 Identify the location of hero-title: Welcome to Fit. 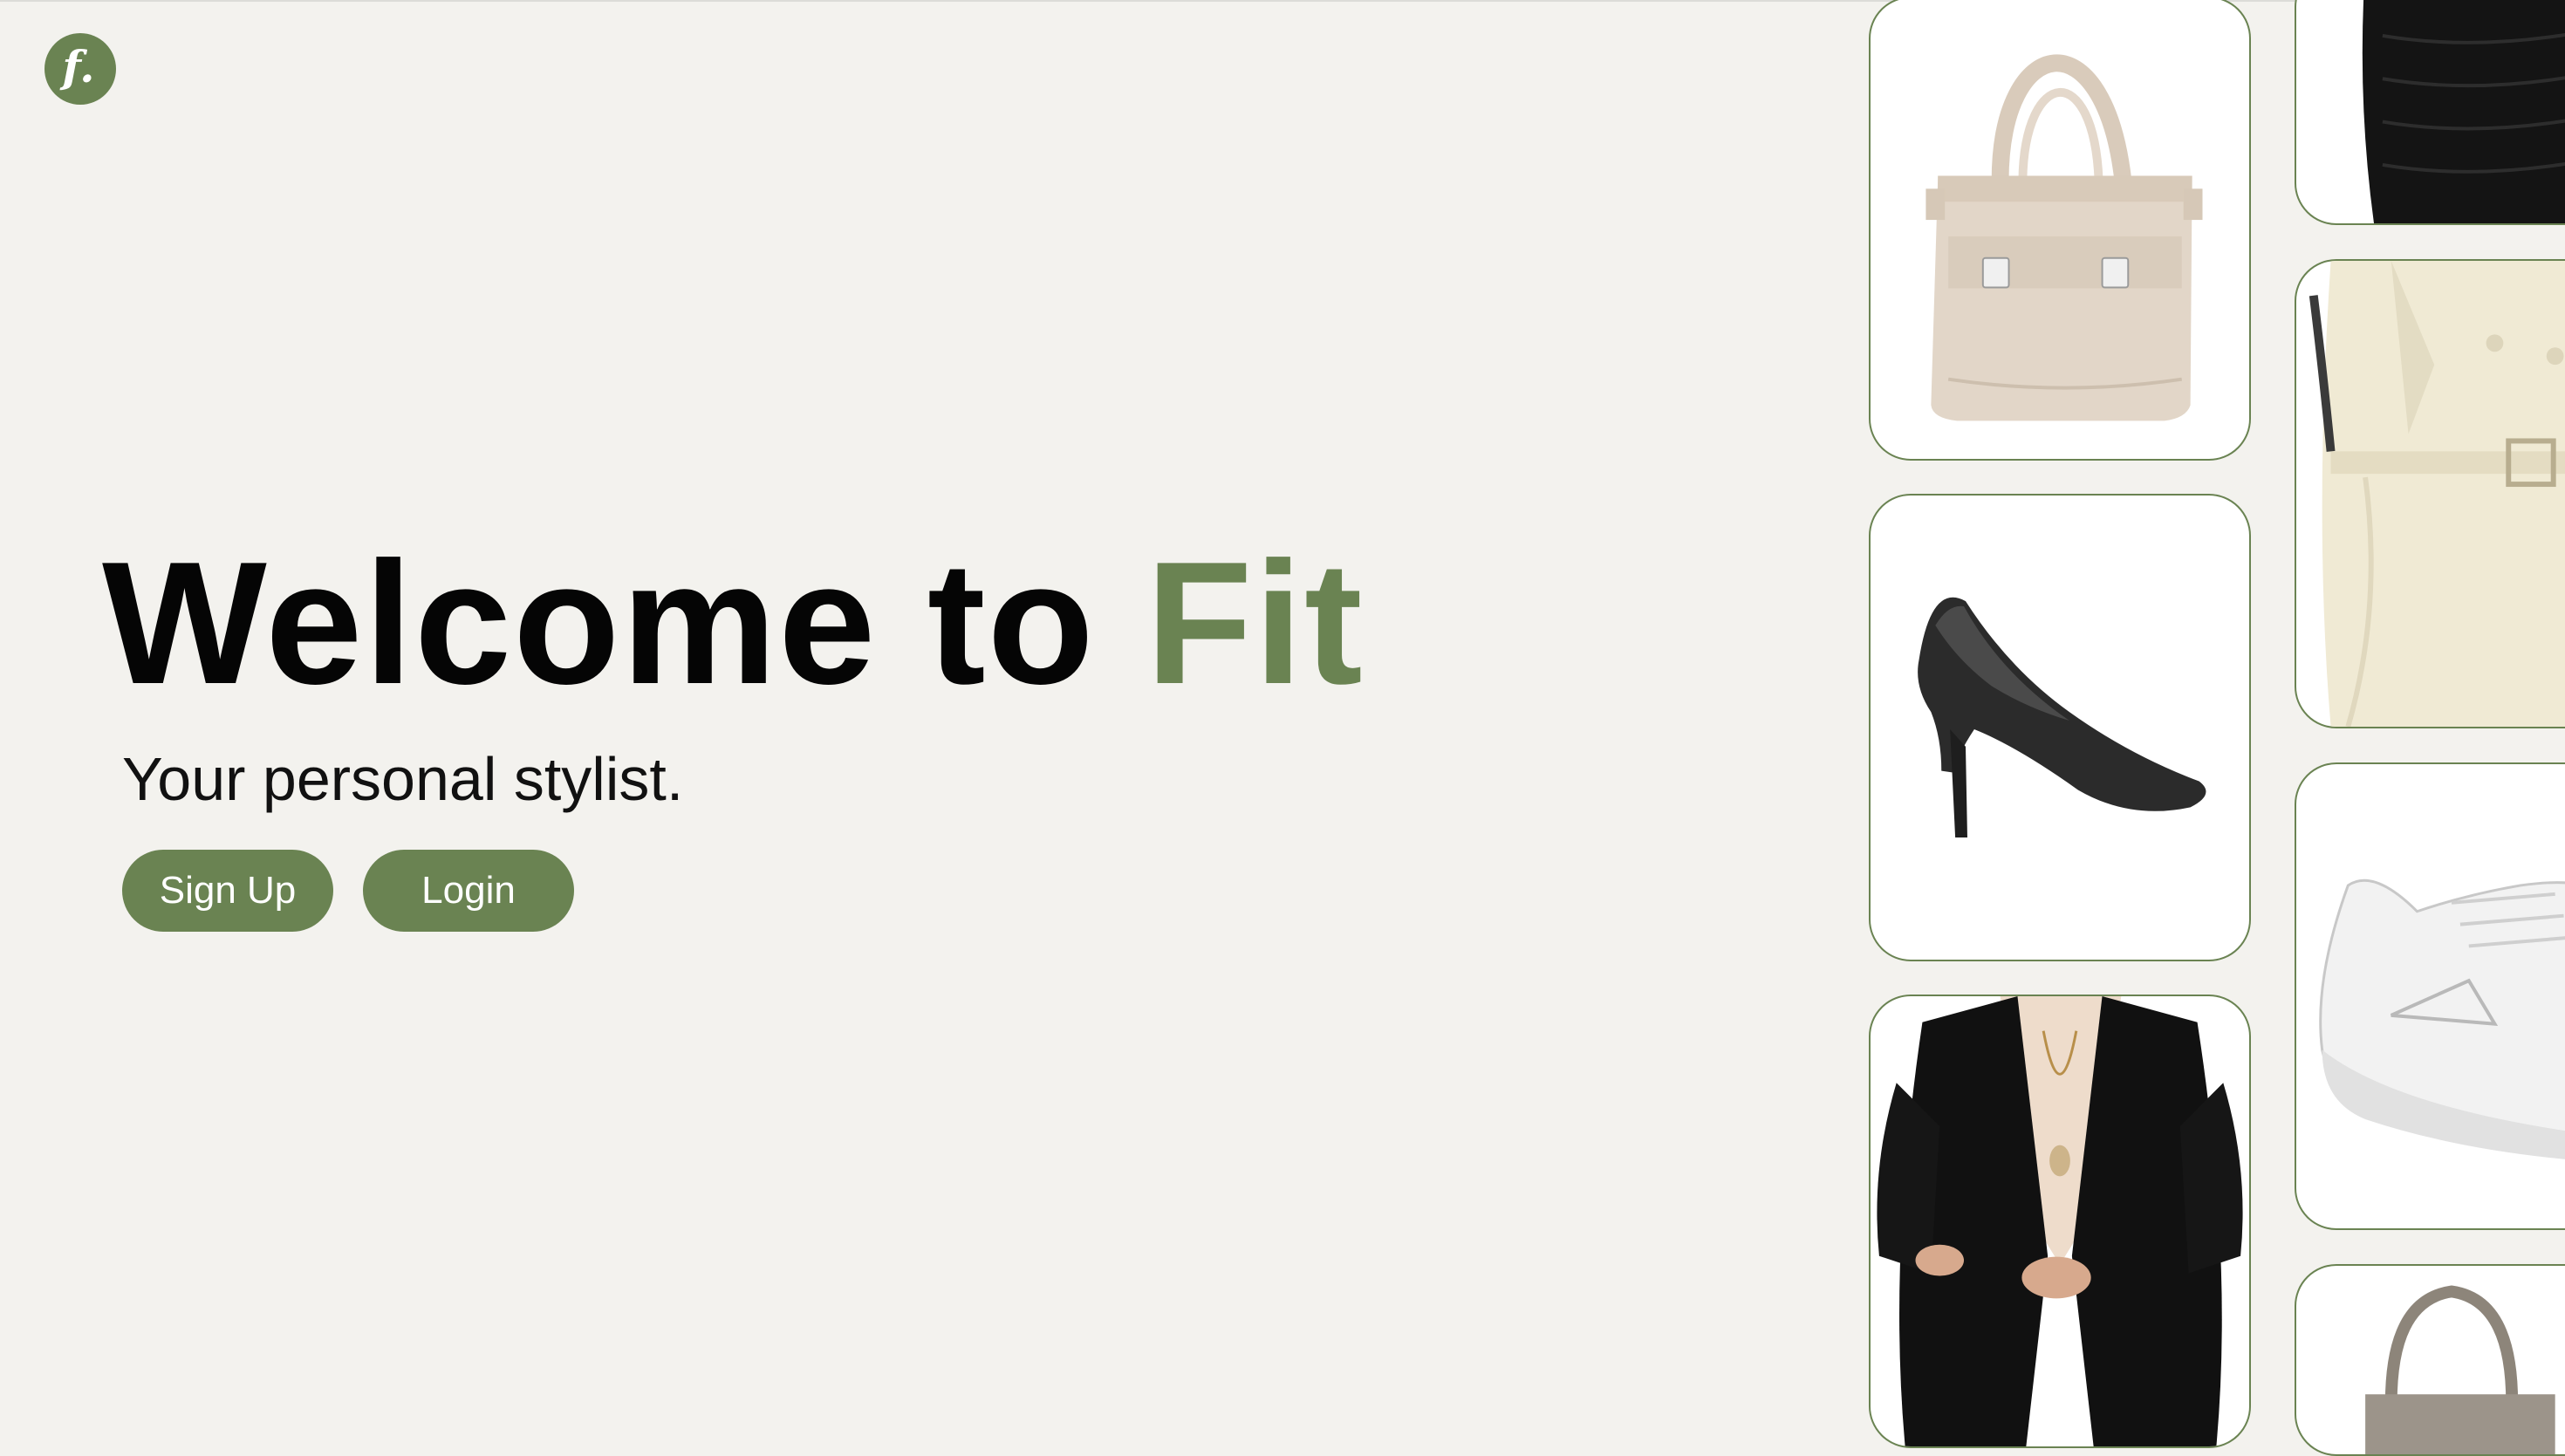
(733, 623).